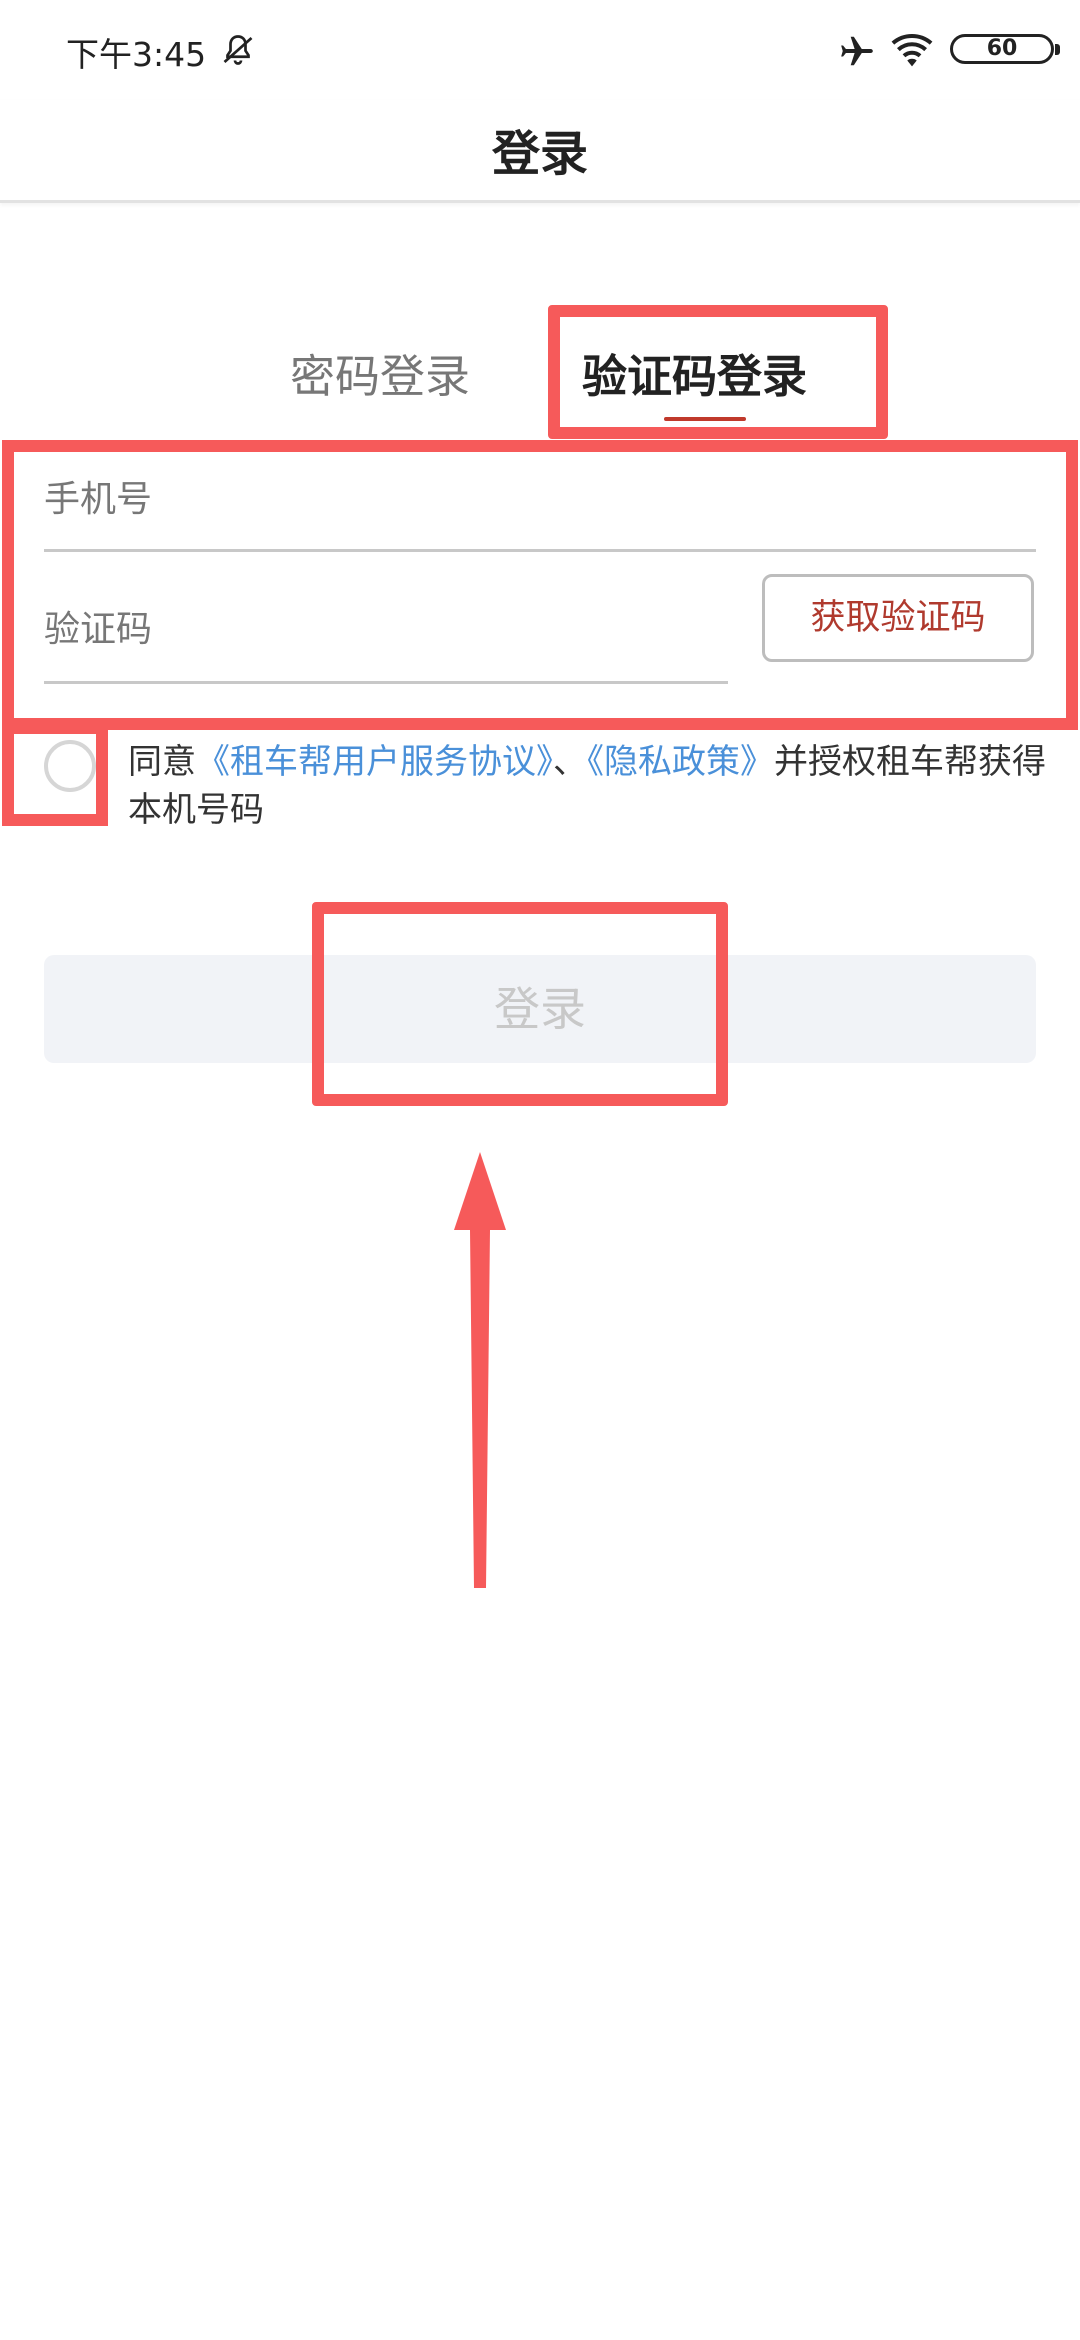 This screenshot has width=1080, height=2340. Describe the element at coordinates (680, 762) in the screenshot. I see `privacy-link: 《隐私政策》` at that location.